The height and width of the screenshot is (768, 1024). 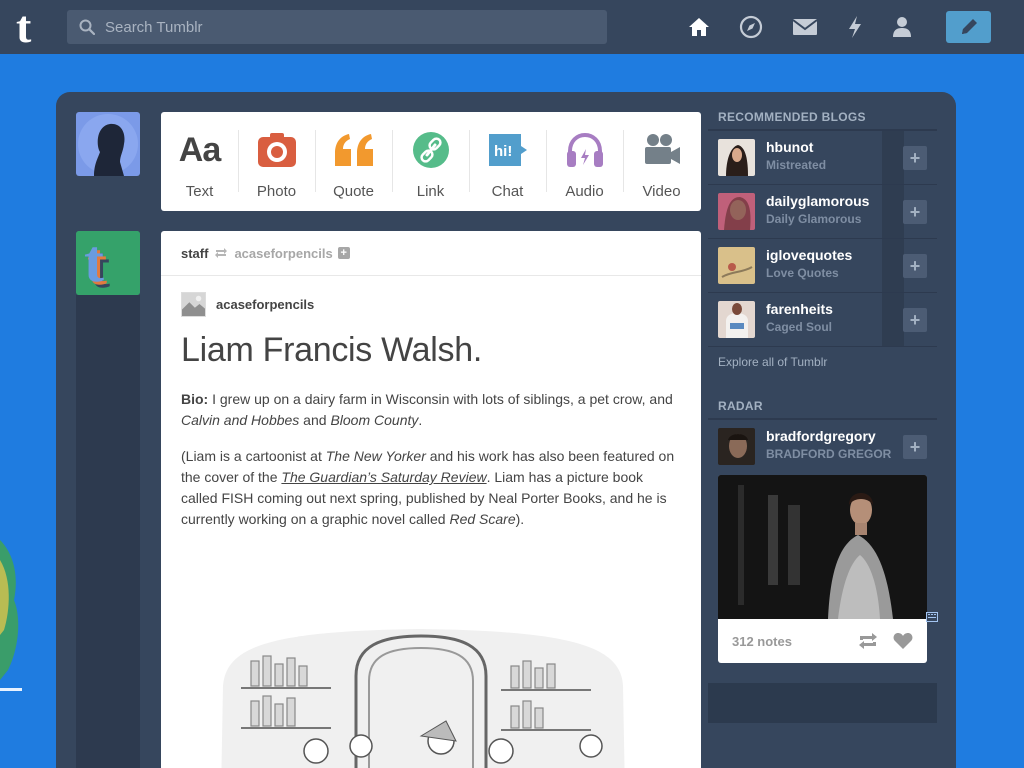 I want to click on radar-photo, so click(x=822, y=547).